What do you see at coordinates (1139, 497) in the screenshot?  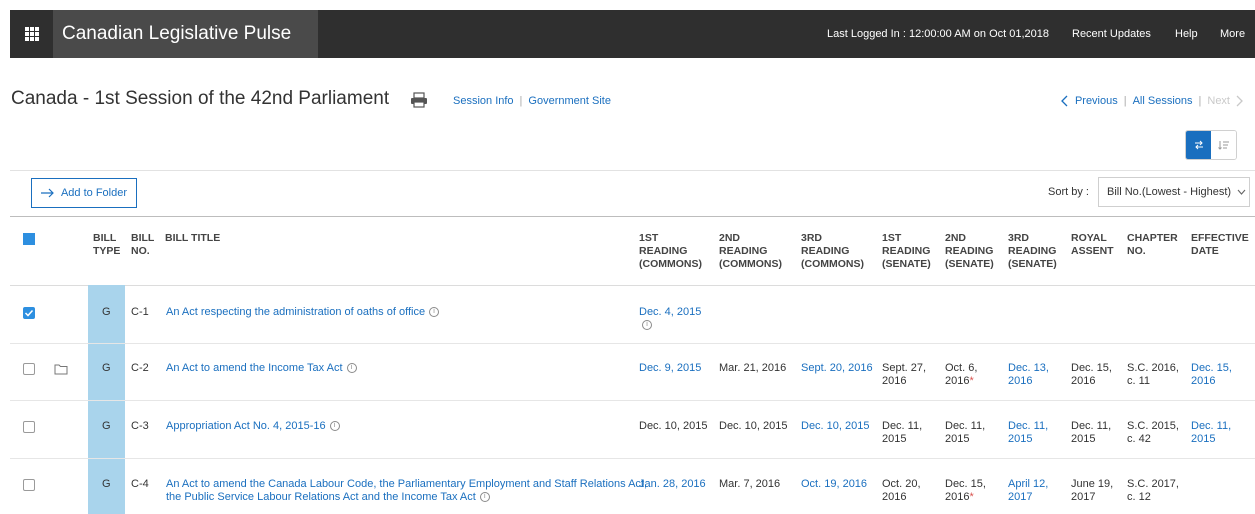 I see `chapter-line: c. 12` at bounding box center [1139, 497].